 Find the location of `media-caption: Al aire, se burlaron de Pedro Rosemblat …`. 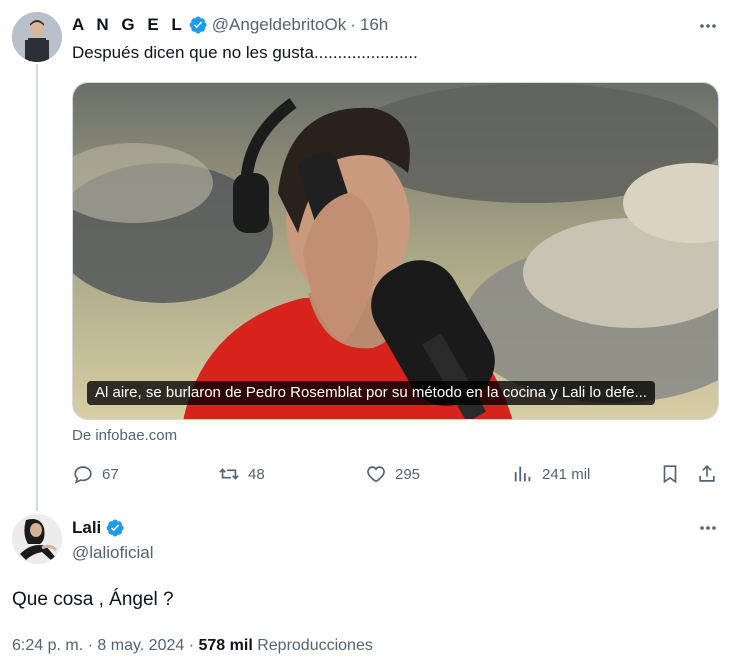

media-caption: Al aire, se burlaron de Pedro Rosemblat … is located at coordinates (371, 393).